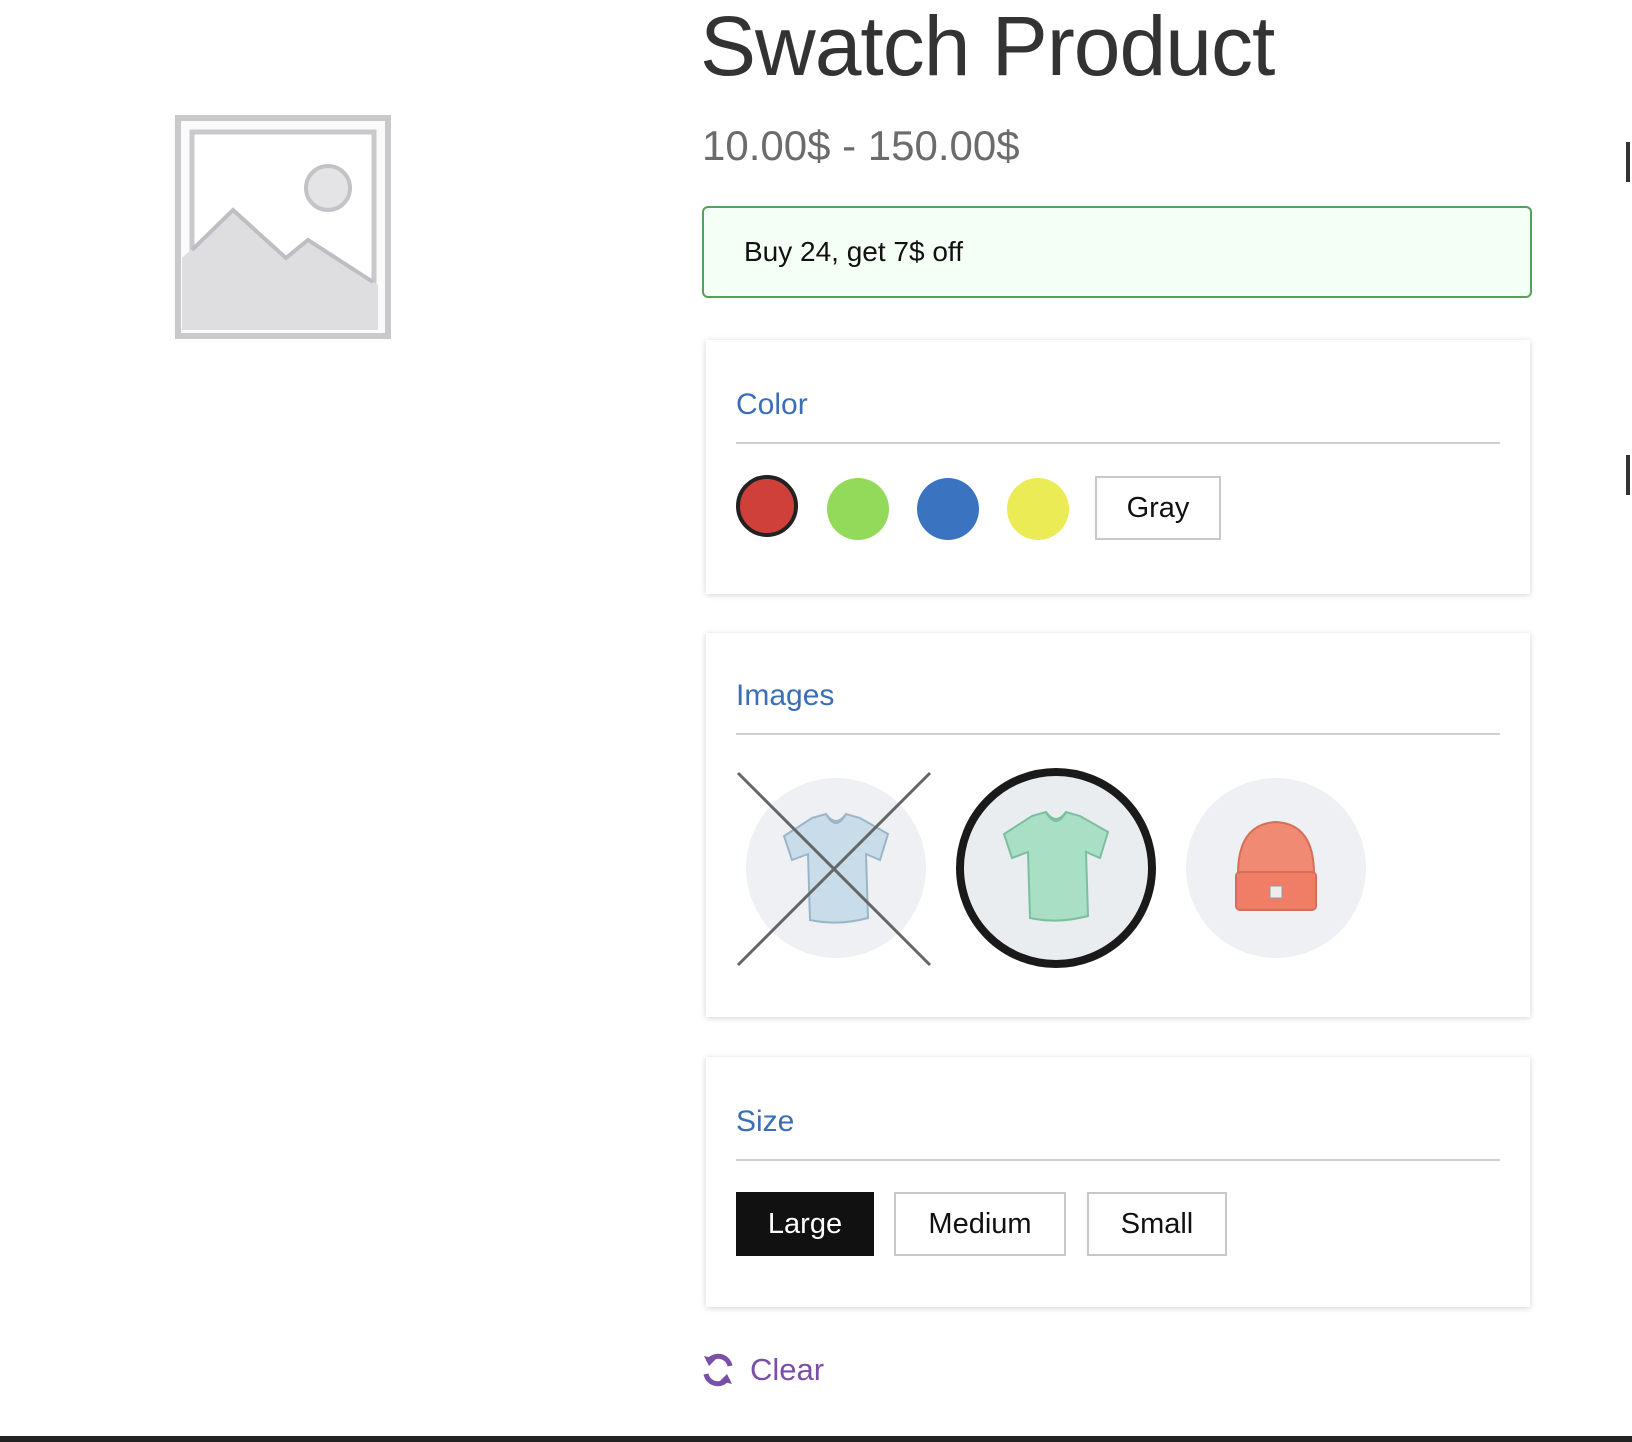 This screenshot has height=1442, width=1632. Describe the element at coordinates (861, 145) in the screenshot. I see `product-price: 10.00$ - 150.00$` at that location.